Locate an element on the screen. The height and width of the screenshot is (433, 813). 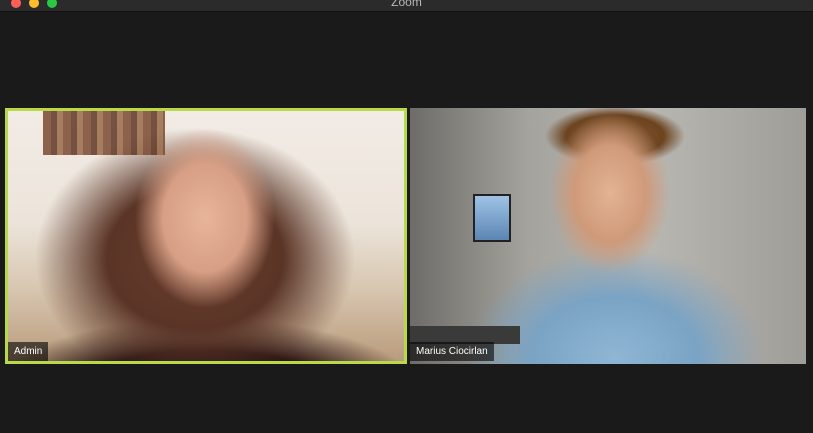
participant-name-label: Admin is located at coordinates (28, 351).